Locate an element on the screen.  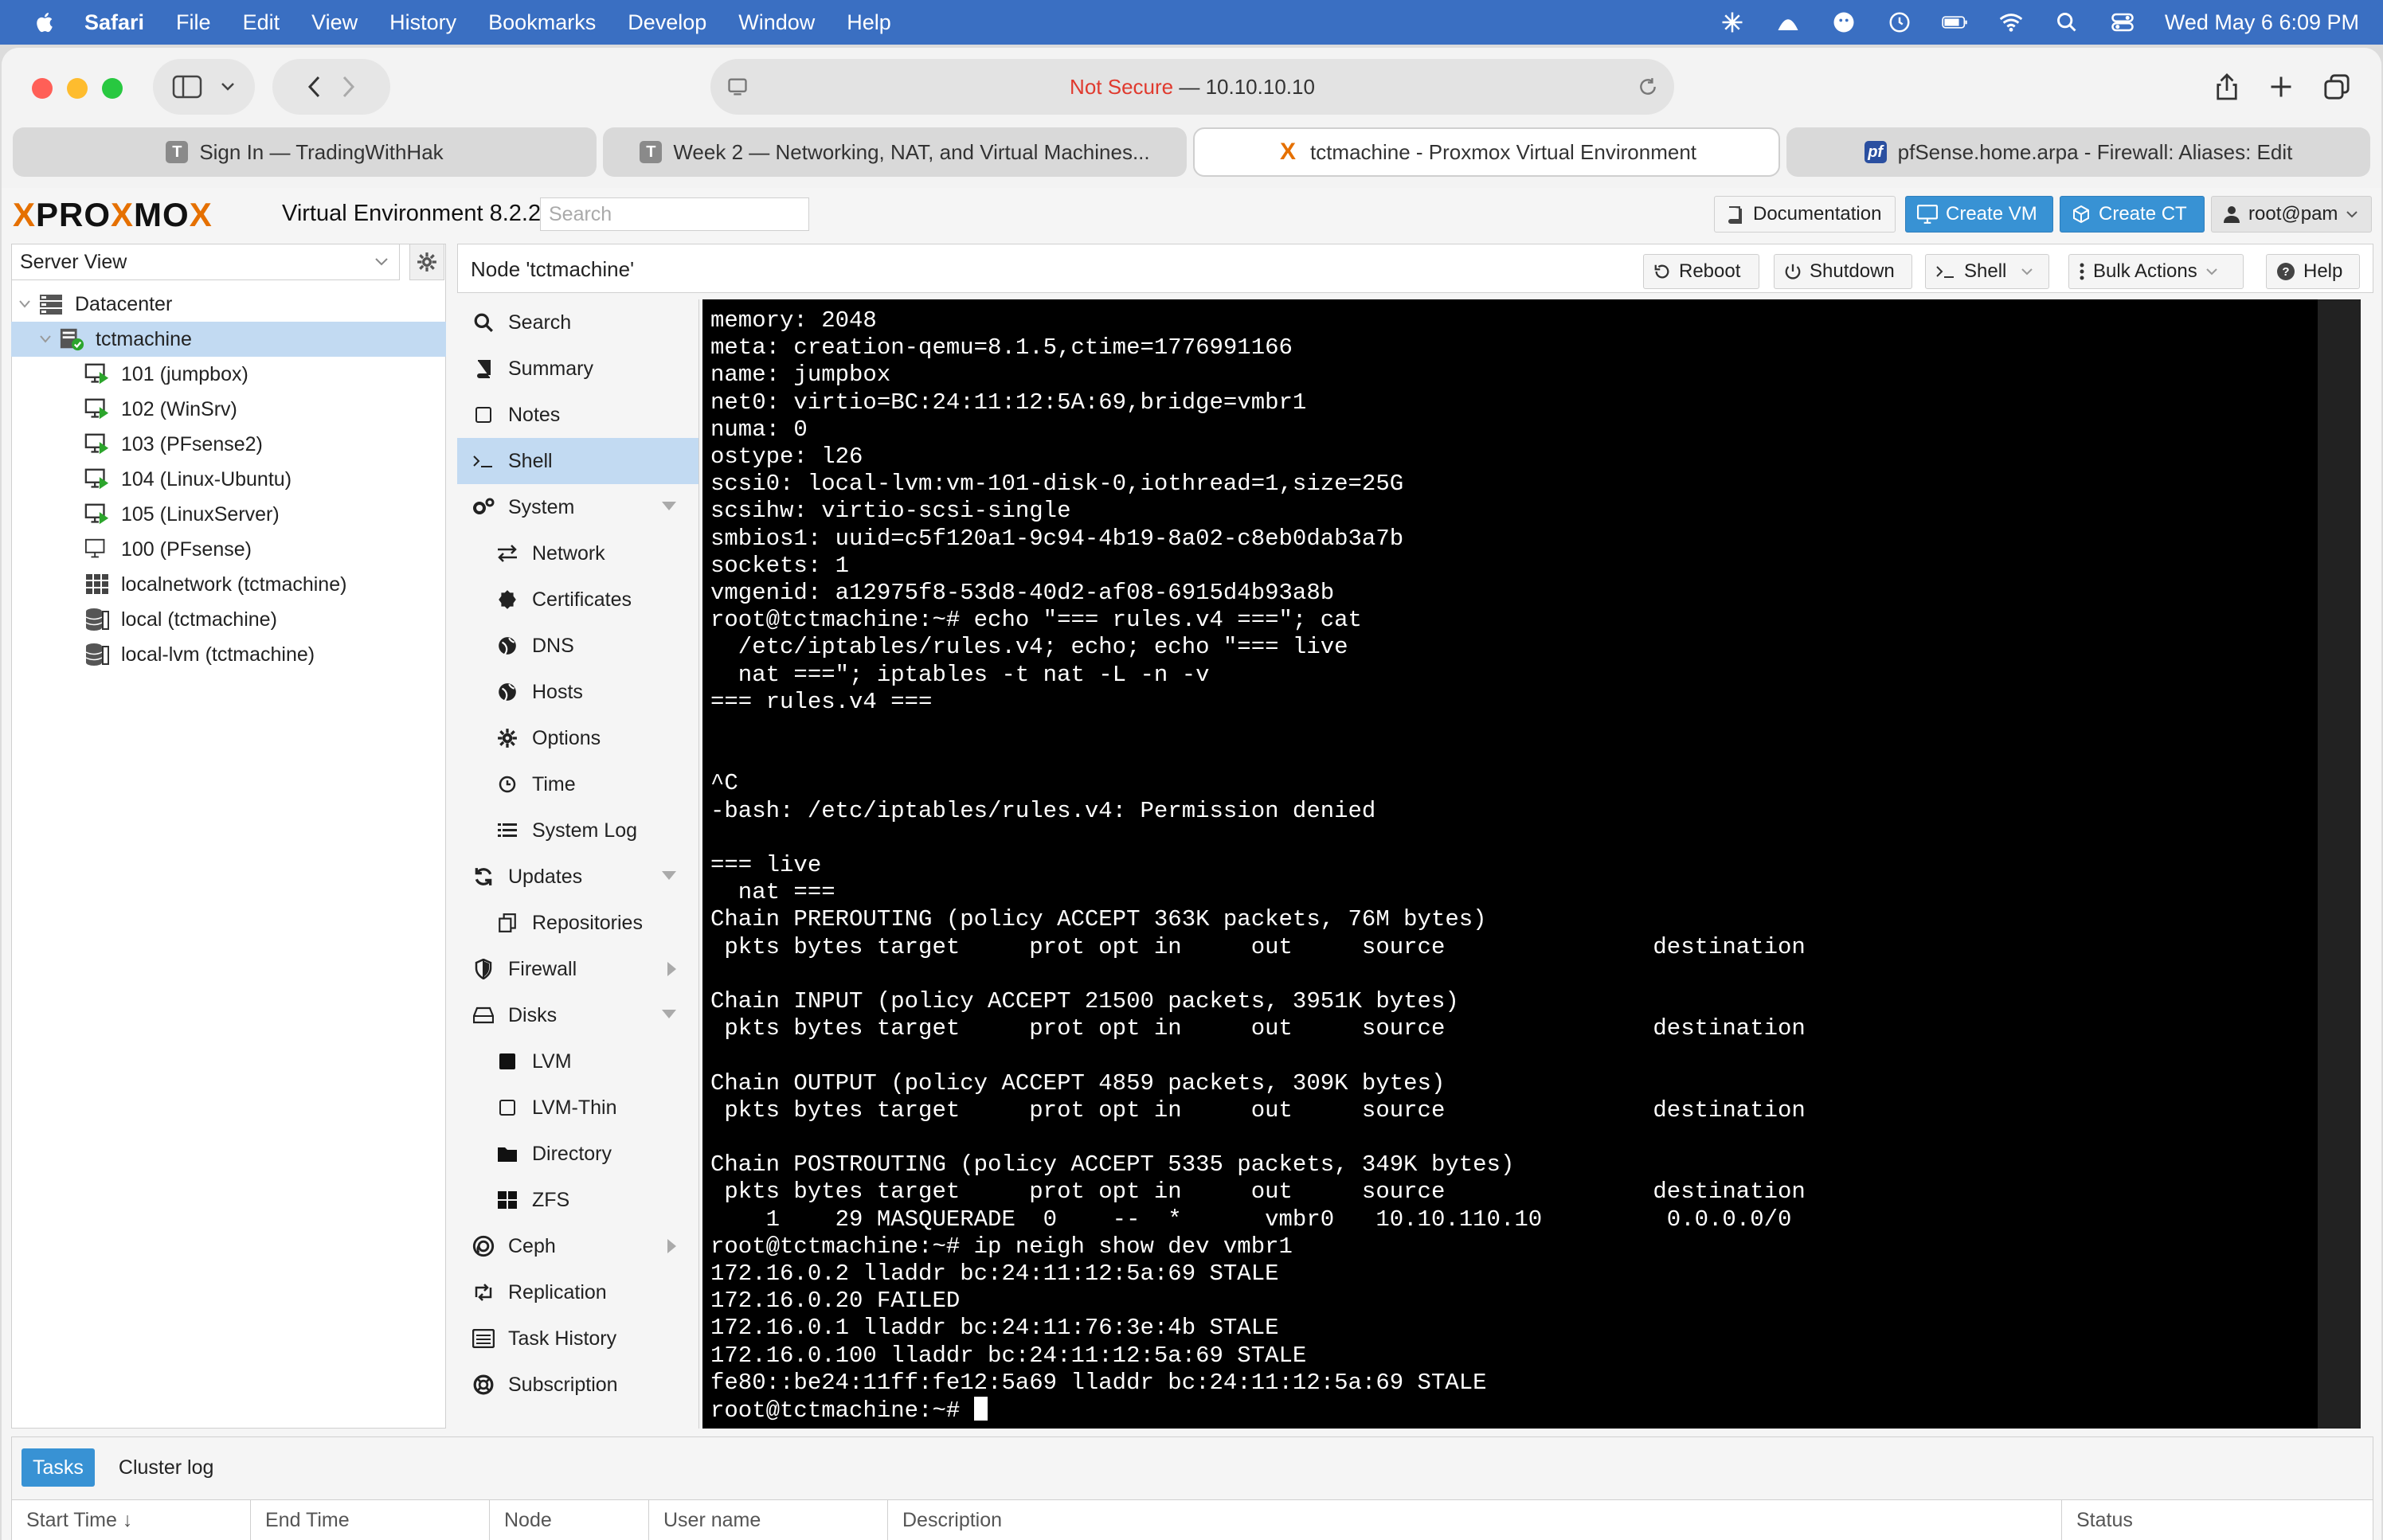
nav-system-log: System Log is located at coordinates (577, 830).